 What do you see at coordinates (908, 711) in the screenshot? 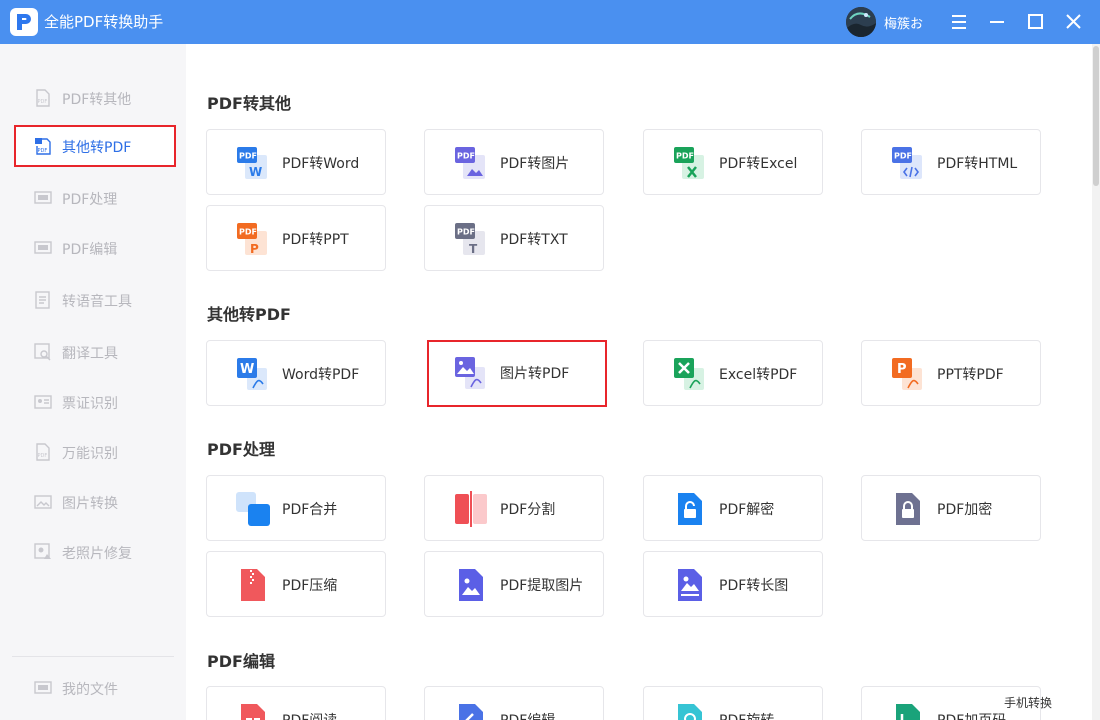
I see `page-number-icon` at bounding box center [908, 711].